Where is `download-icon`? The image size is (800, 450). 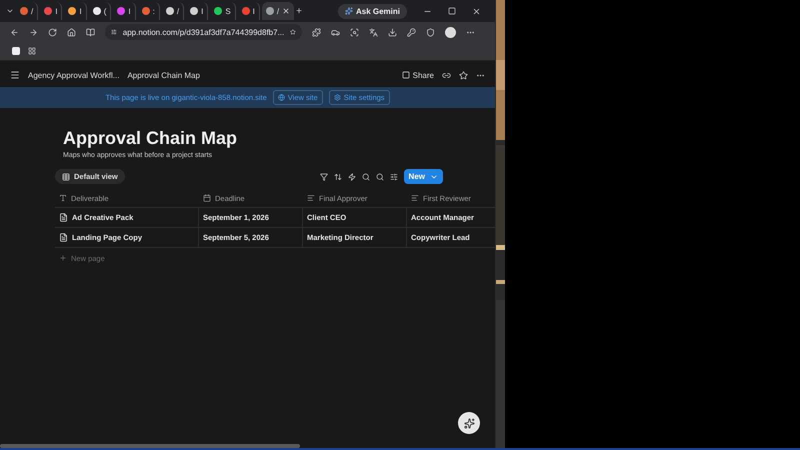
download-icon is located at coordinates (392, 32).